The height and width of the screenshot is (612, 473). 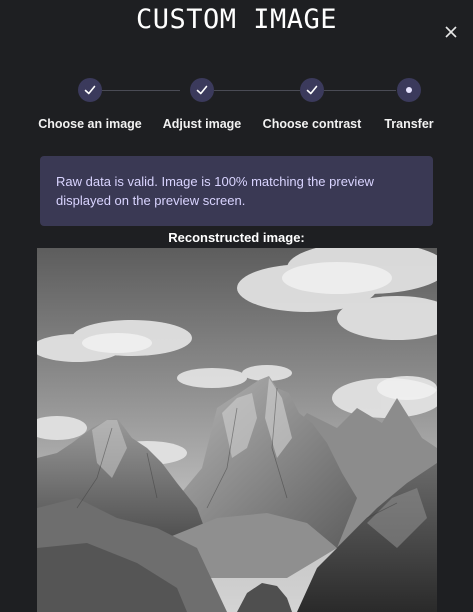 I want to click on step-current-indicator, so click(x=409, y=90).